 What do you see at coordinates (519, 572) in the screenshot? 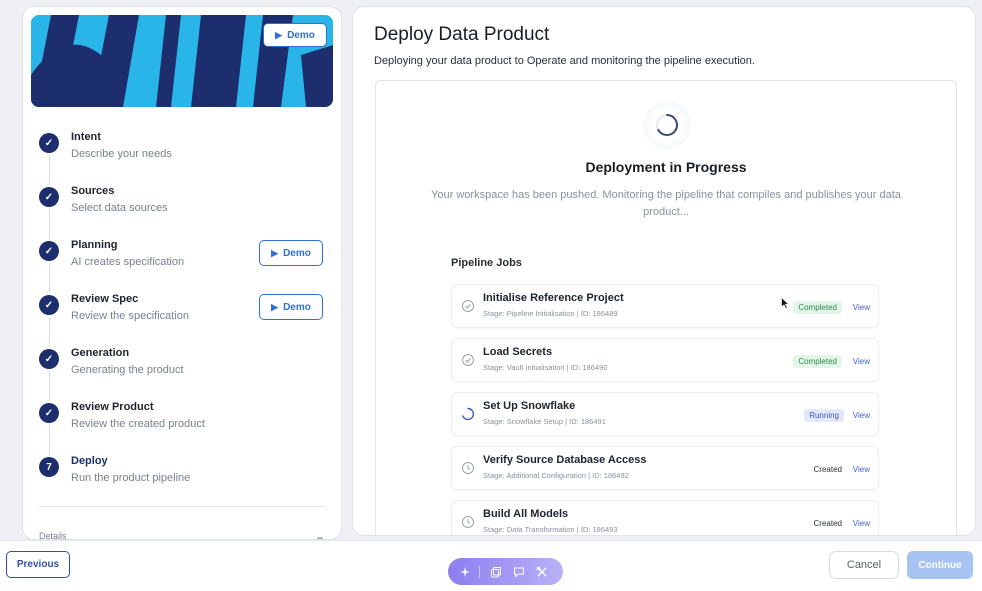
I see `comment-icon` at bounding box center [519, 572].